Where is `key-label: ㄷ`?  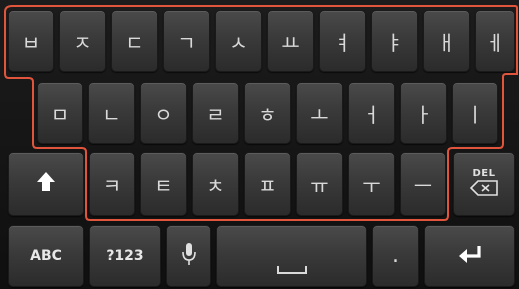 key-label: ㄷ is located at coordinates (134, 42).